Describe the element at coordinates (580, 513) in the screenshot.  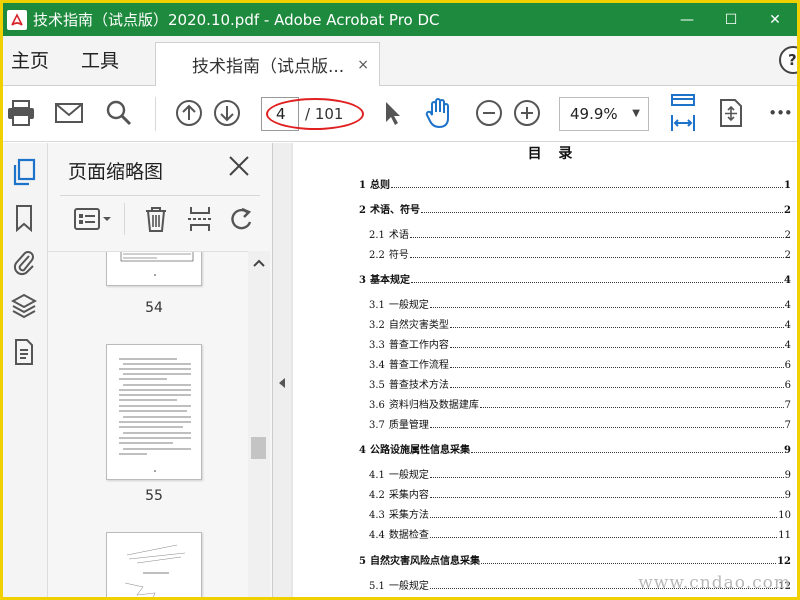
I see `toc-entry: 4.3 采集方法 10` at that location.